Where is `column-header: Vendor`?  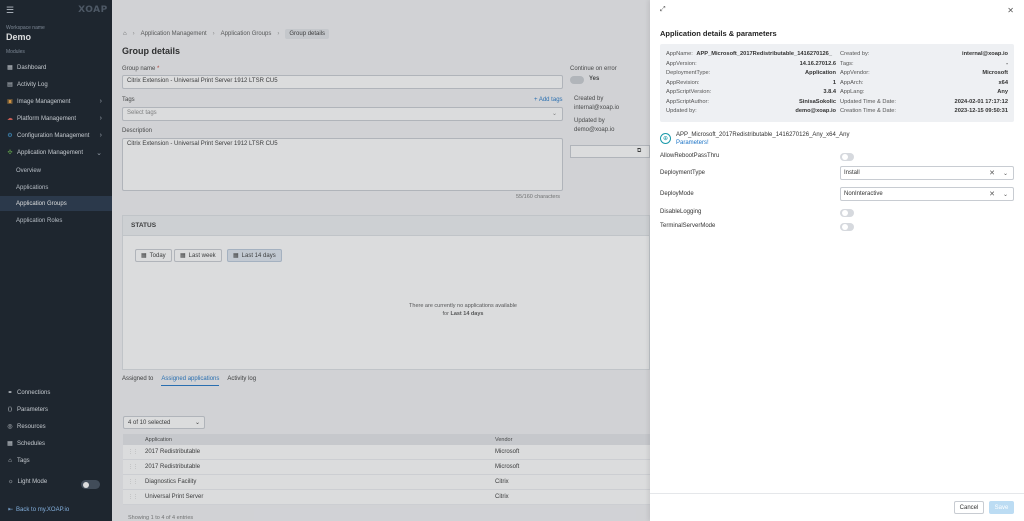
column-header: Vendor is located at coordinates (570, 440).